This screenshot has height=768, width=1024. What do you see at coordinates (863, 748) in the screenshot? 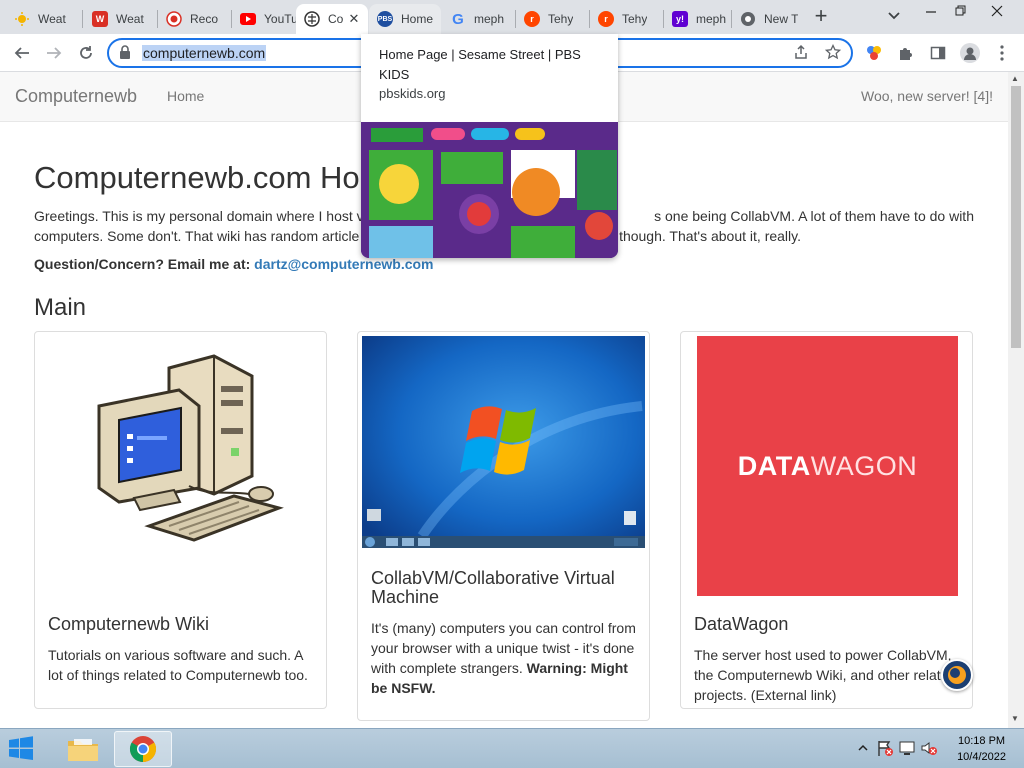
I see `tray-chevron-icon` at bounding box center [863, 748].